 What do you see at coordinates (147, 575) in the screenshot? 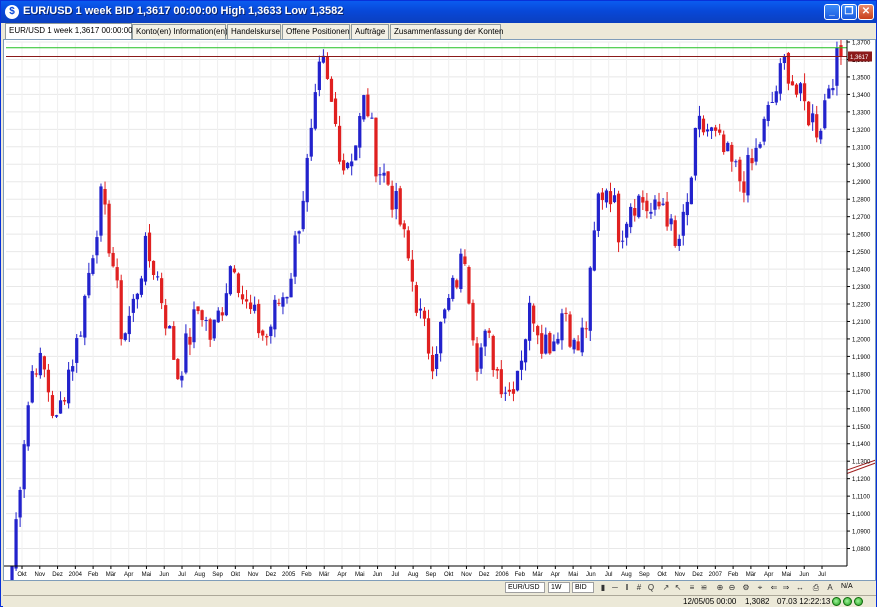
I see `x-tick-label: Mai` at bounding box center [147, 575].